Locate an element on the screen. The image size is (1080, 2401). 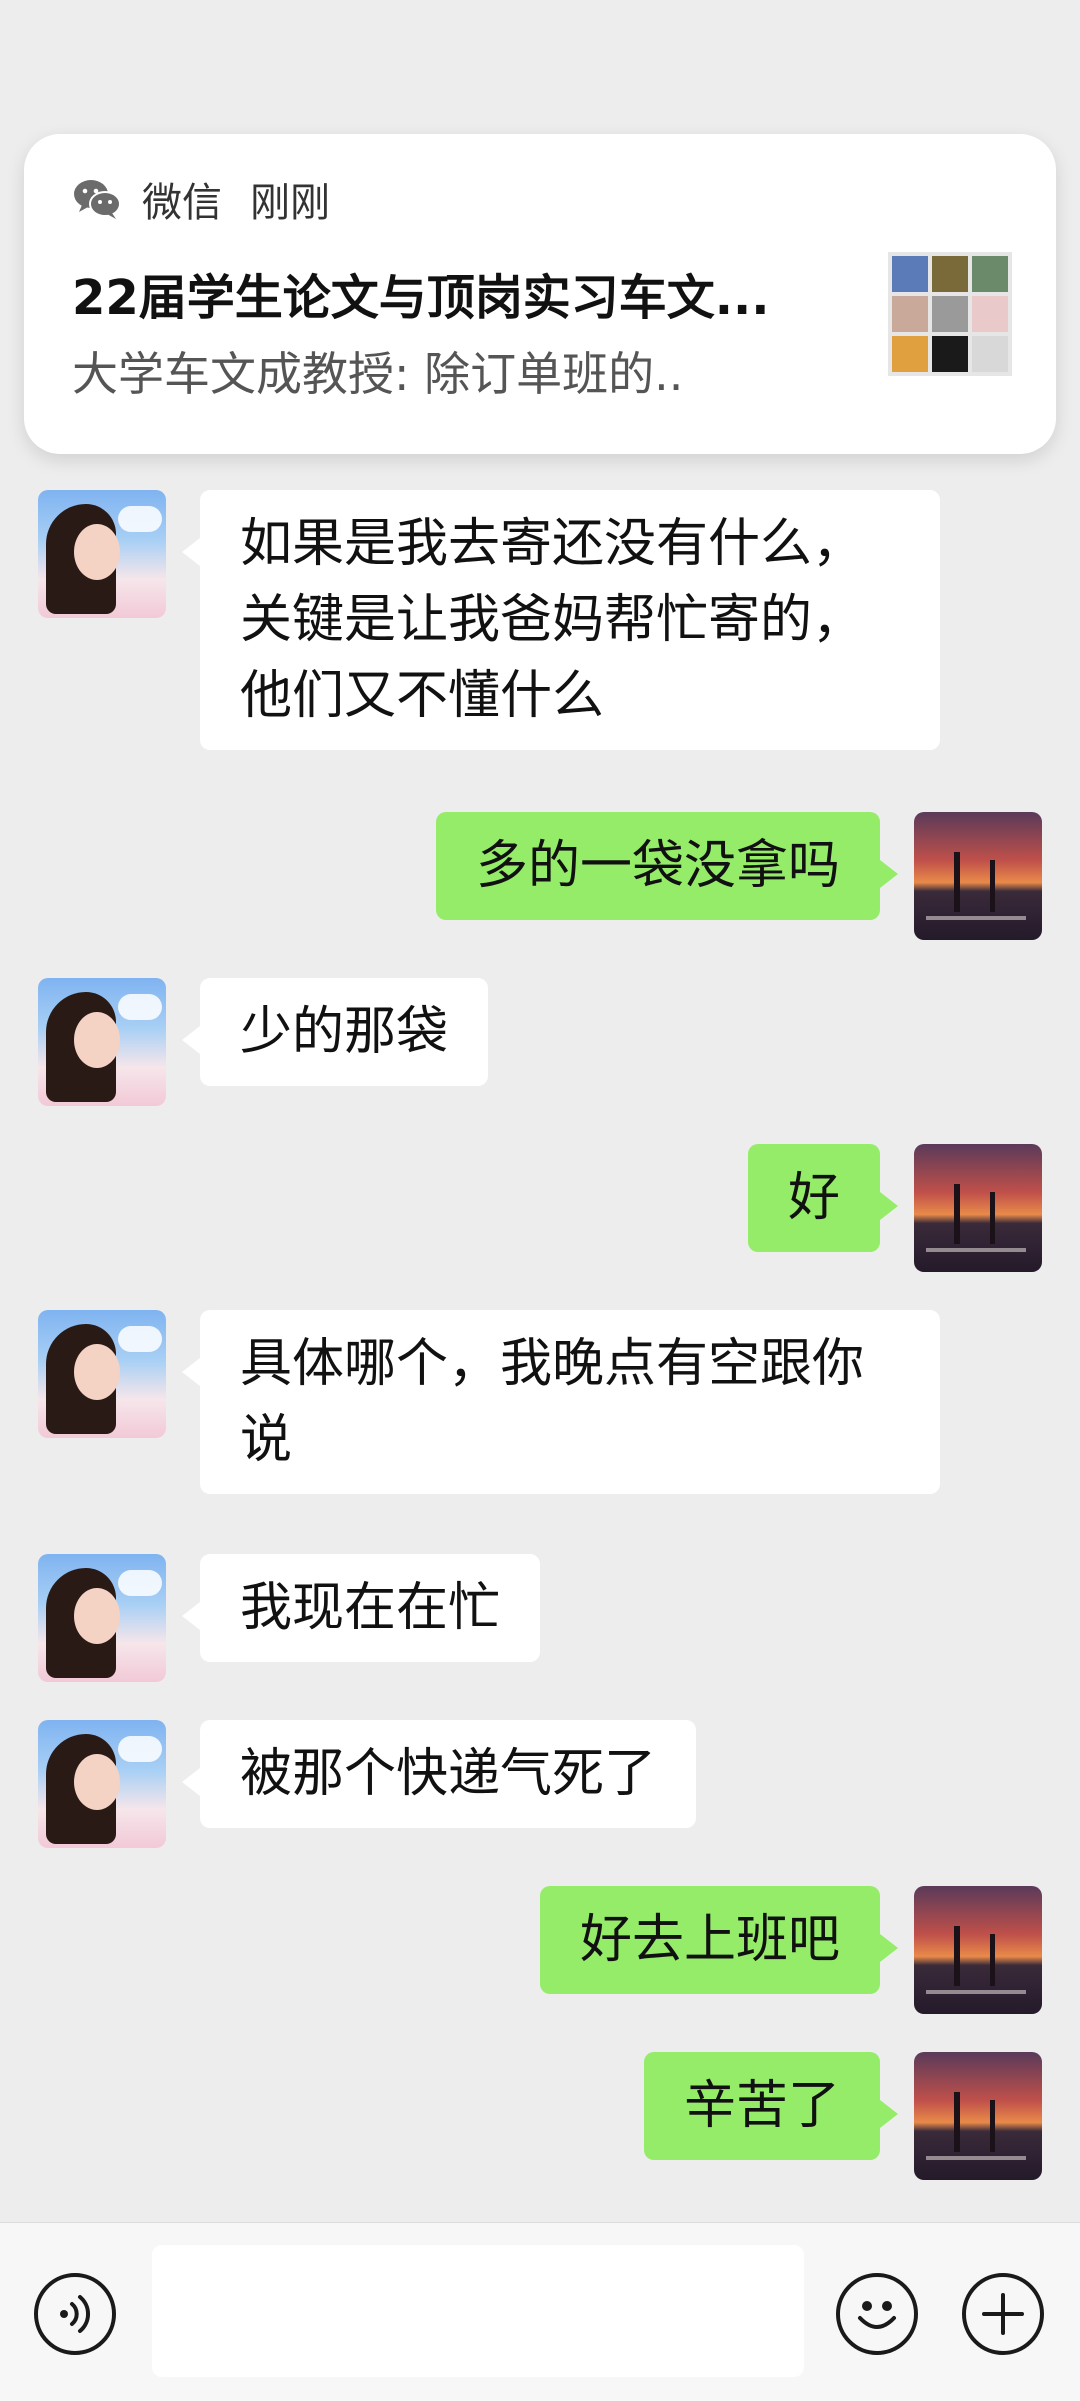
emoji-icon is located at coordinates (877, 2315).